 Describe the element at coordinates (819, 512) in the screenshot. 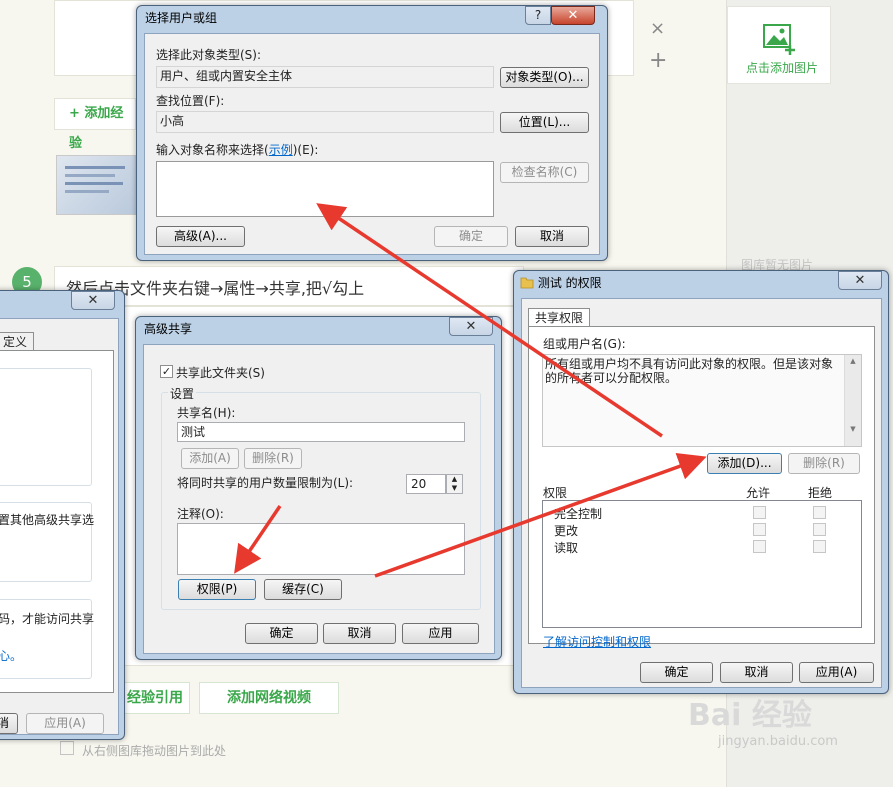

I see `deny-full-control-checkbox` at that location.